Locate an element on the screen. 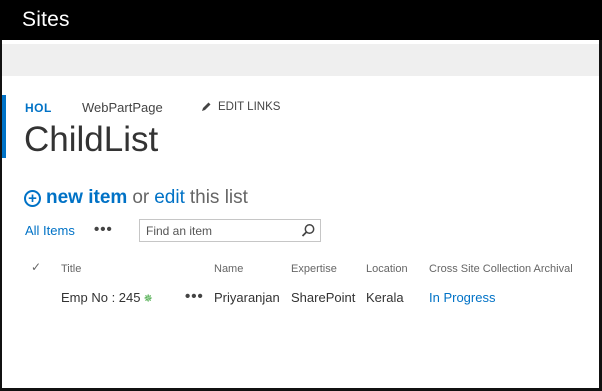 The image size is (602, 391). edit-links-label: EDIT LINKS is located at coordinates (249, 107).